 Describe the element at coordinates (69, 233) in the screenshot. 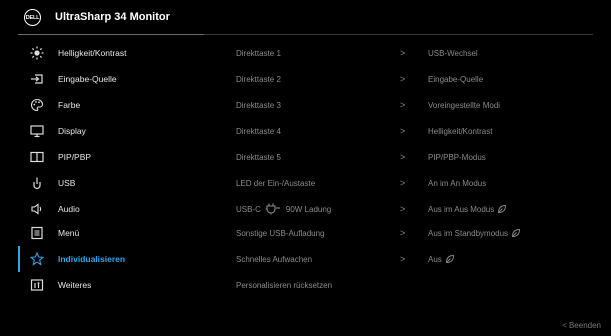

I see `sidebar-item-label: Menü` at that location.